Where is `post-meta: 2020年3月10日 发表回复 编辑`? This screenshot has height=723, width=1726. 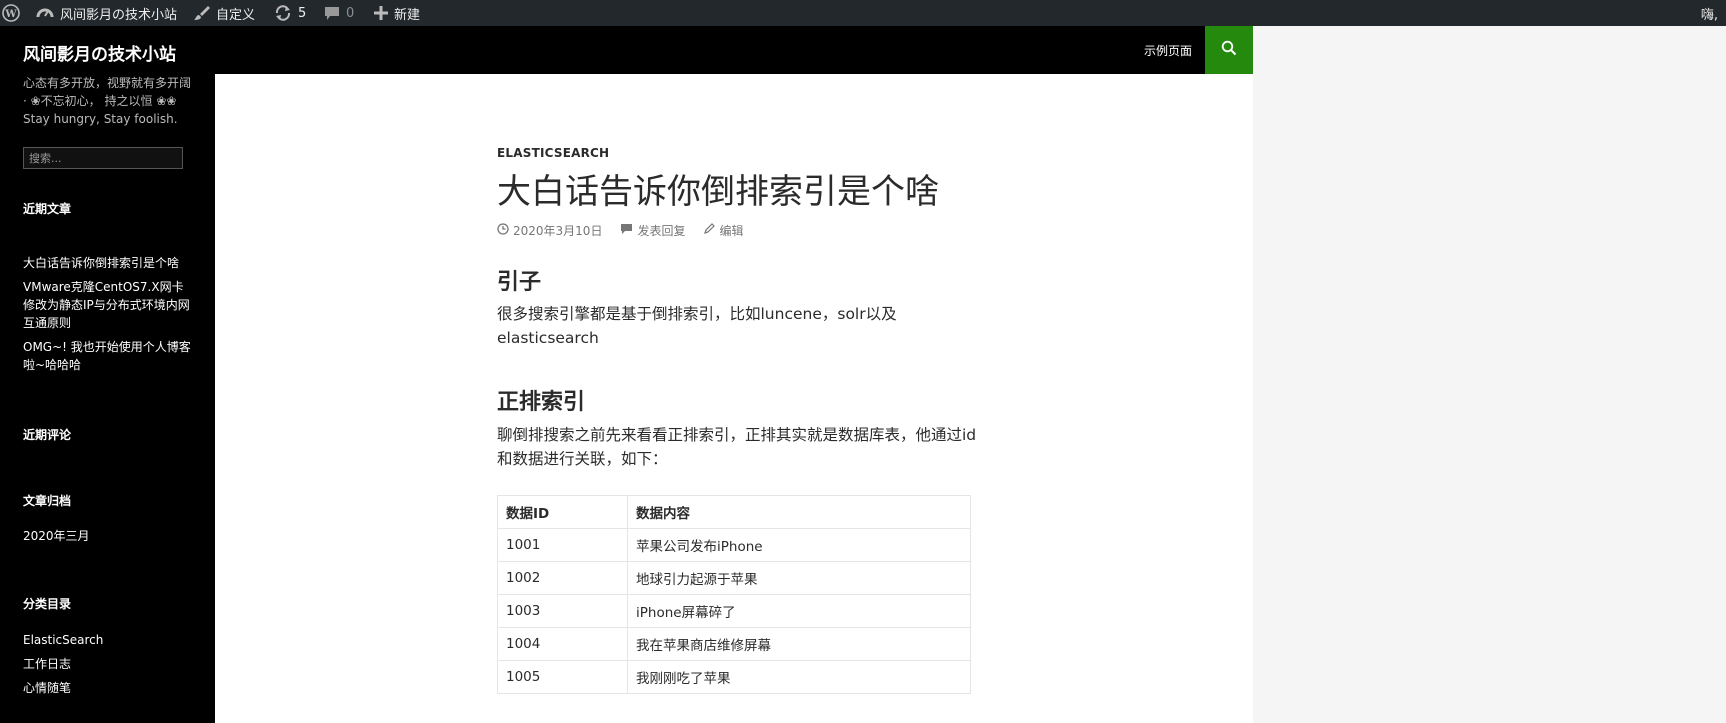
post-meta: 2020年3月10日 发表回复 编辑 is located at coordinates (620, 230).